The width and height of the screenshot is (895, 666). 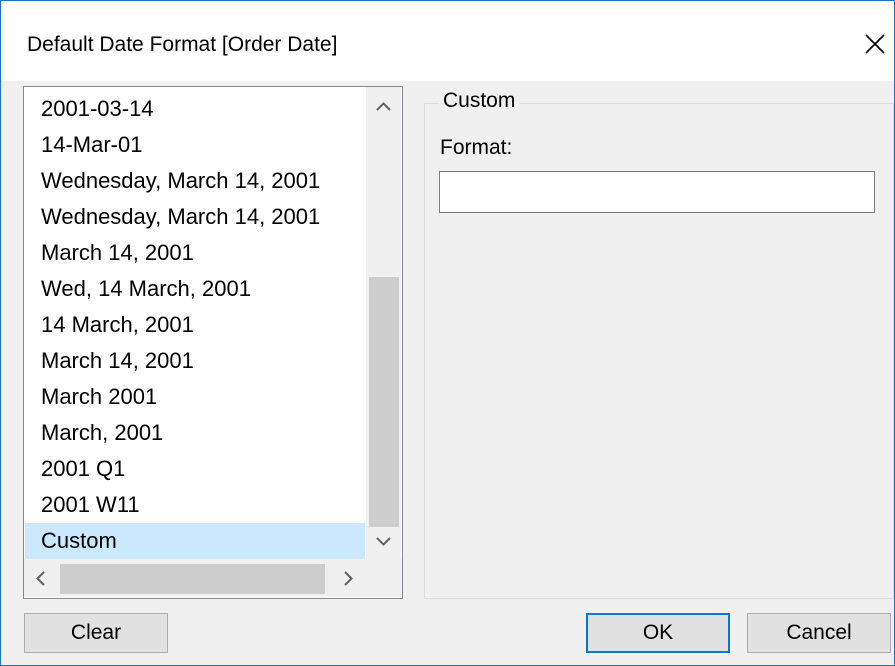 I want to click on horizontal-scroll-thumb, so click(x=192, y=579).